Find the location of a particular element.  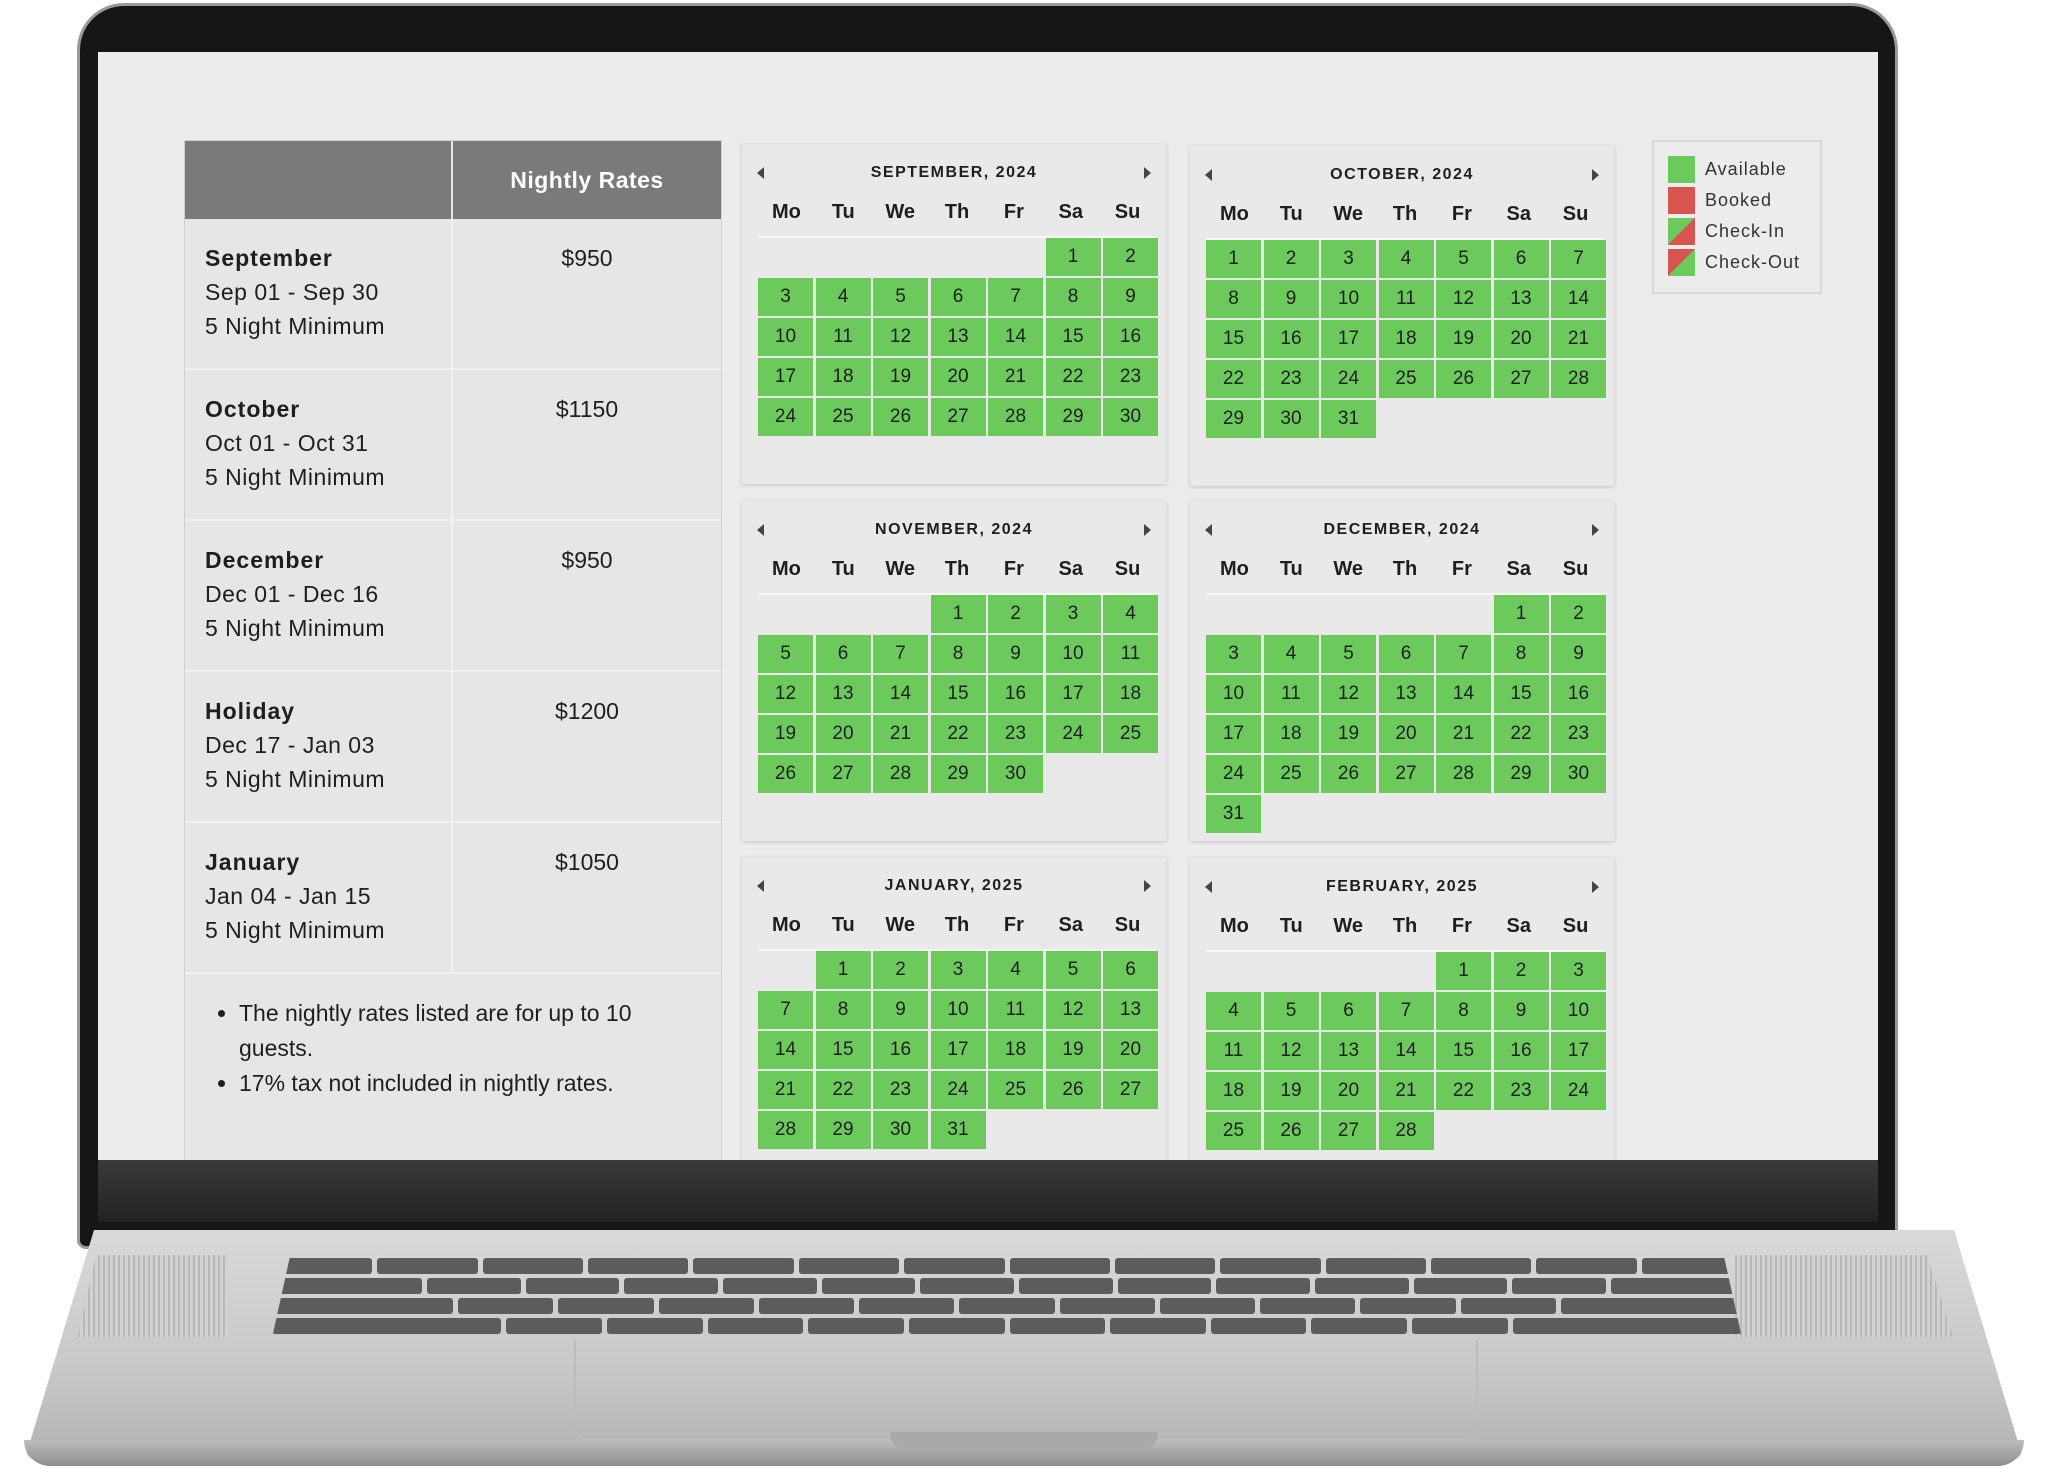

calendar-day-cell: 17 is located at coordinates (1233, 734).